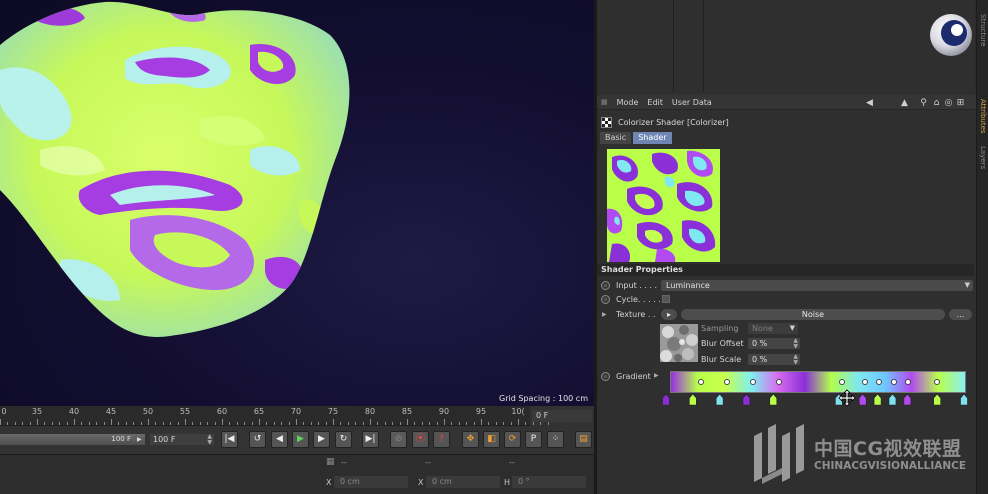 The height and width of the screenshot is (494, 988). What do you see at coordinates (257, 439) in the screenshot?
I see `prev-key-button: ↺` at bounding box center [257, 439].